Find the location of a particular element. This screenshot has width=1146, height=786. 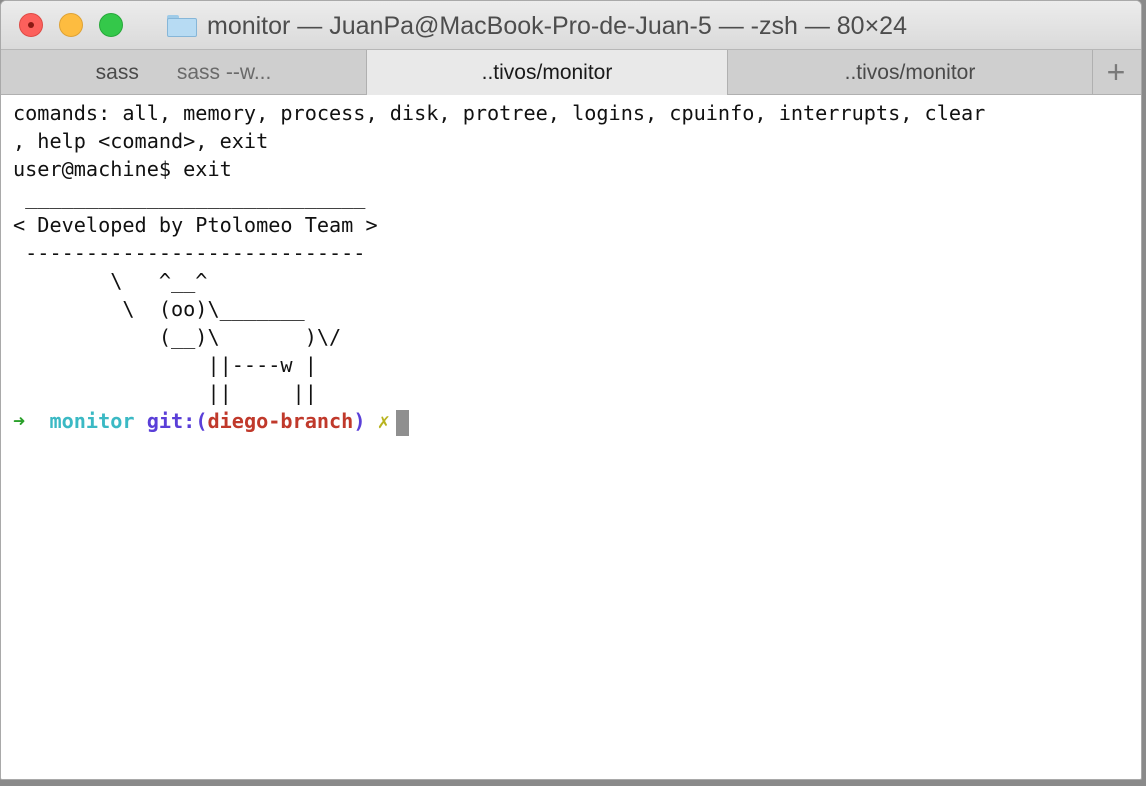

tab-monitor: ..tivos/monitor is located at coordinates (910, 72).